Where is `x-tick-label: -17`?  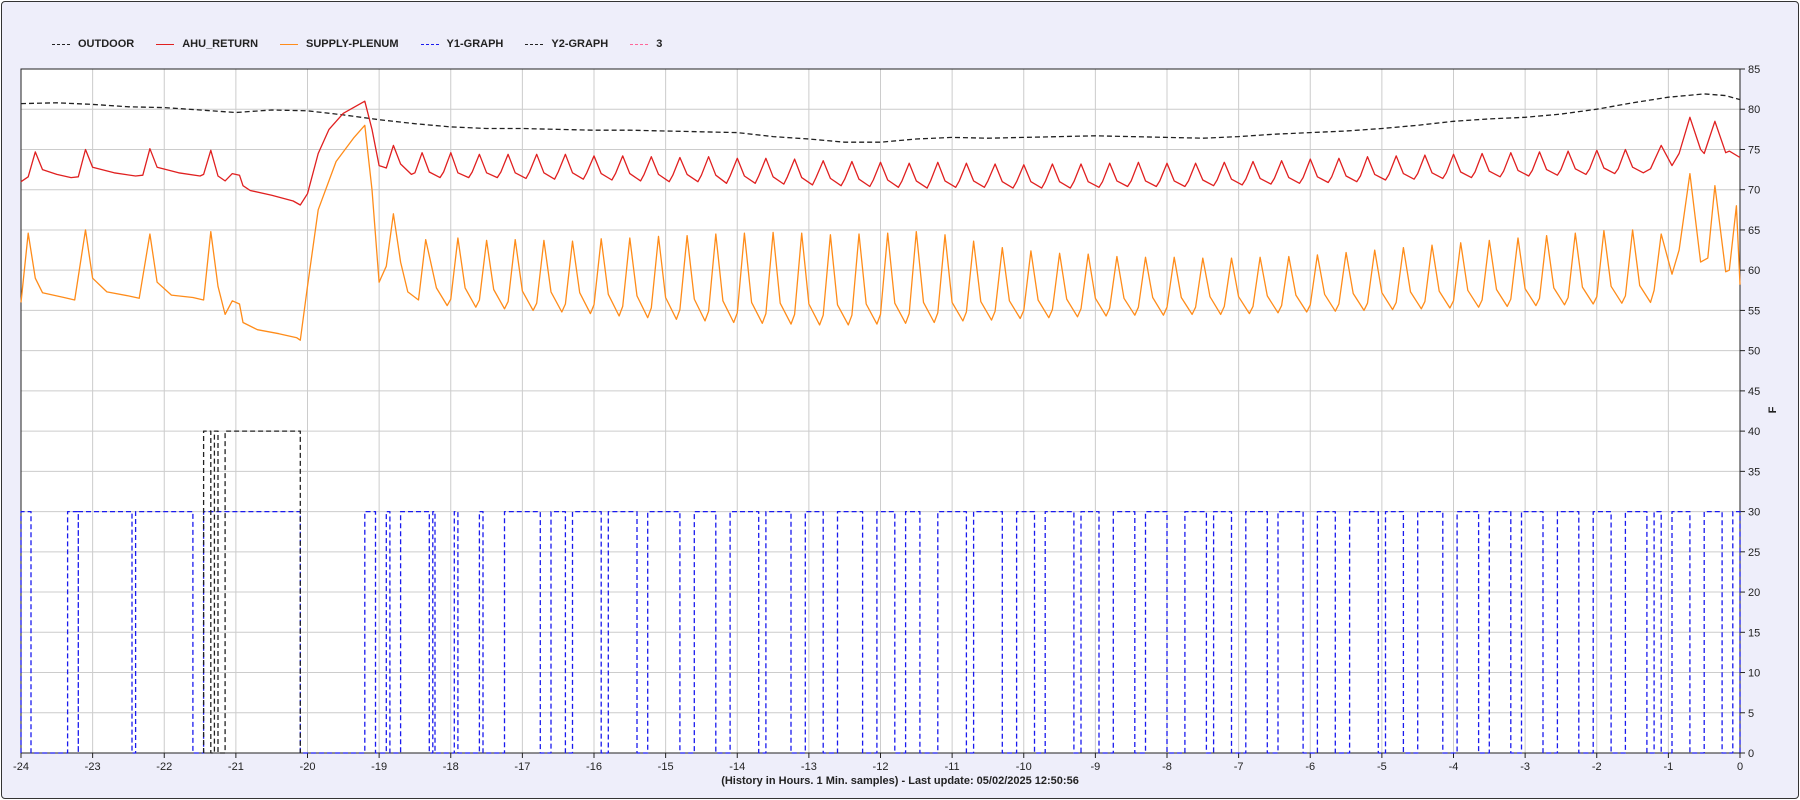
x-tick-label: -17 is located at coordinates (522, 767).